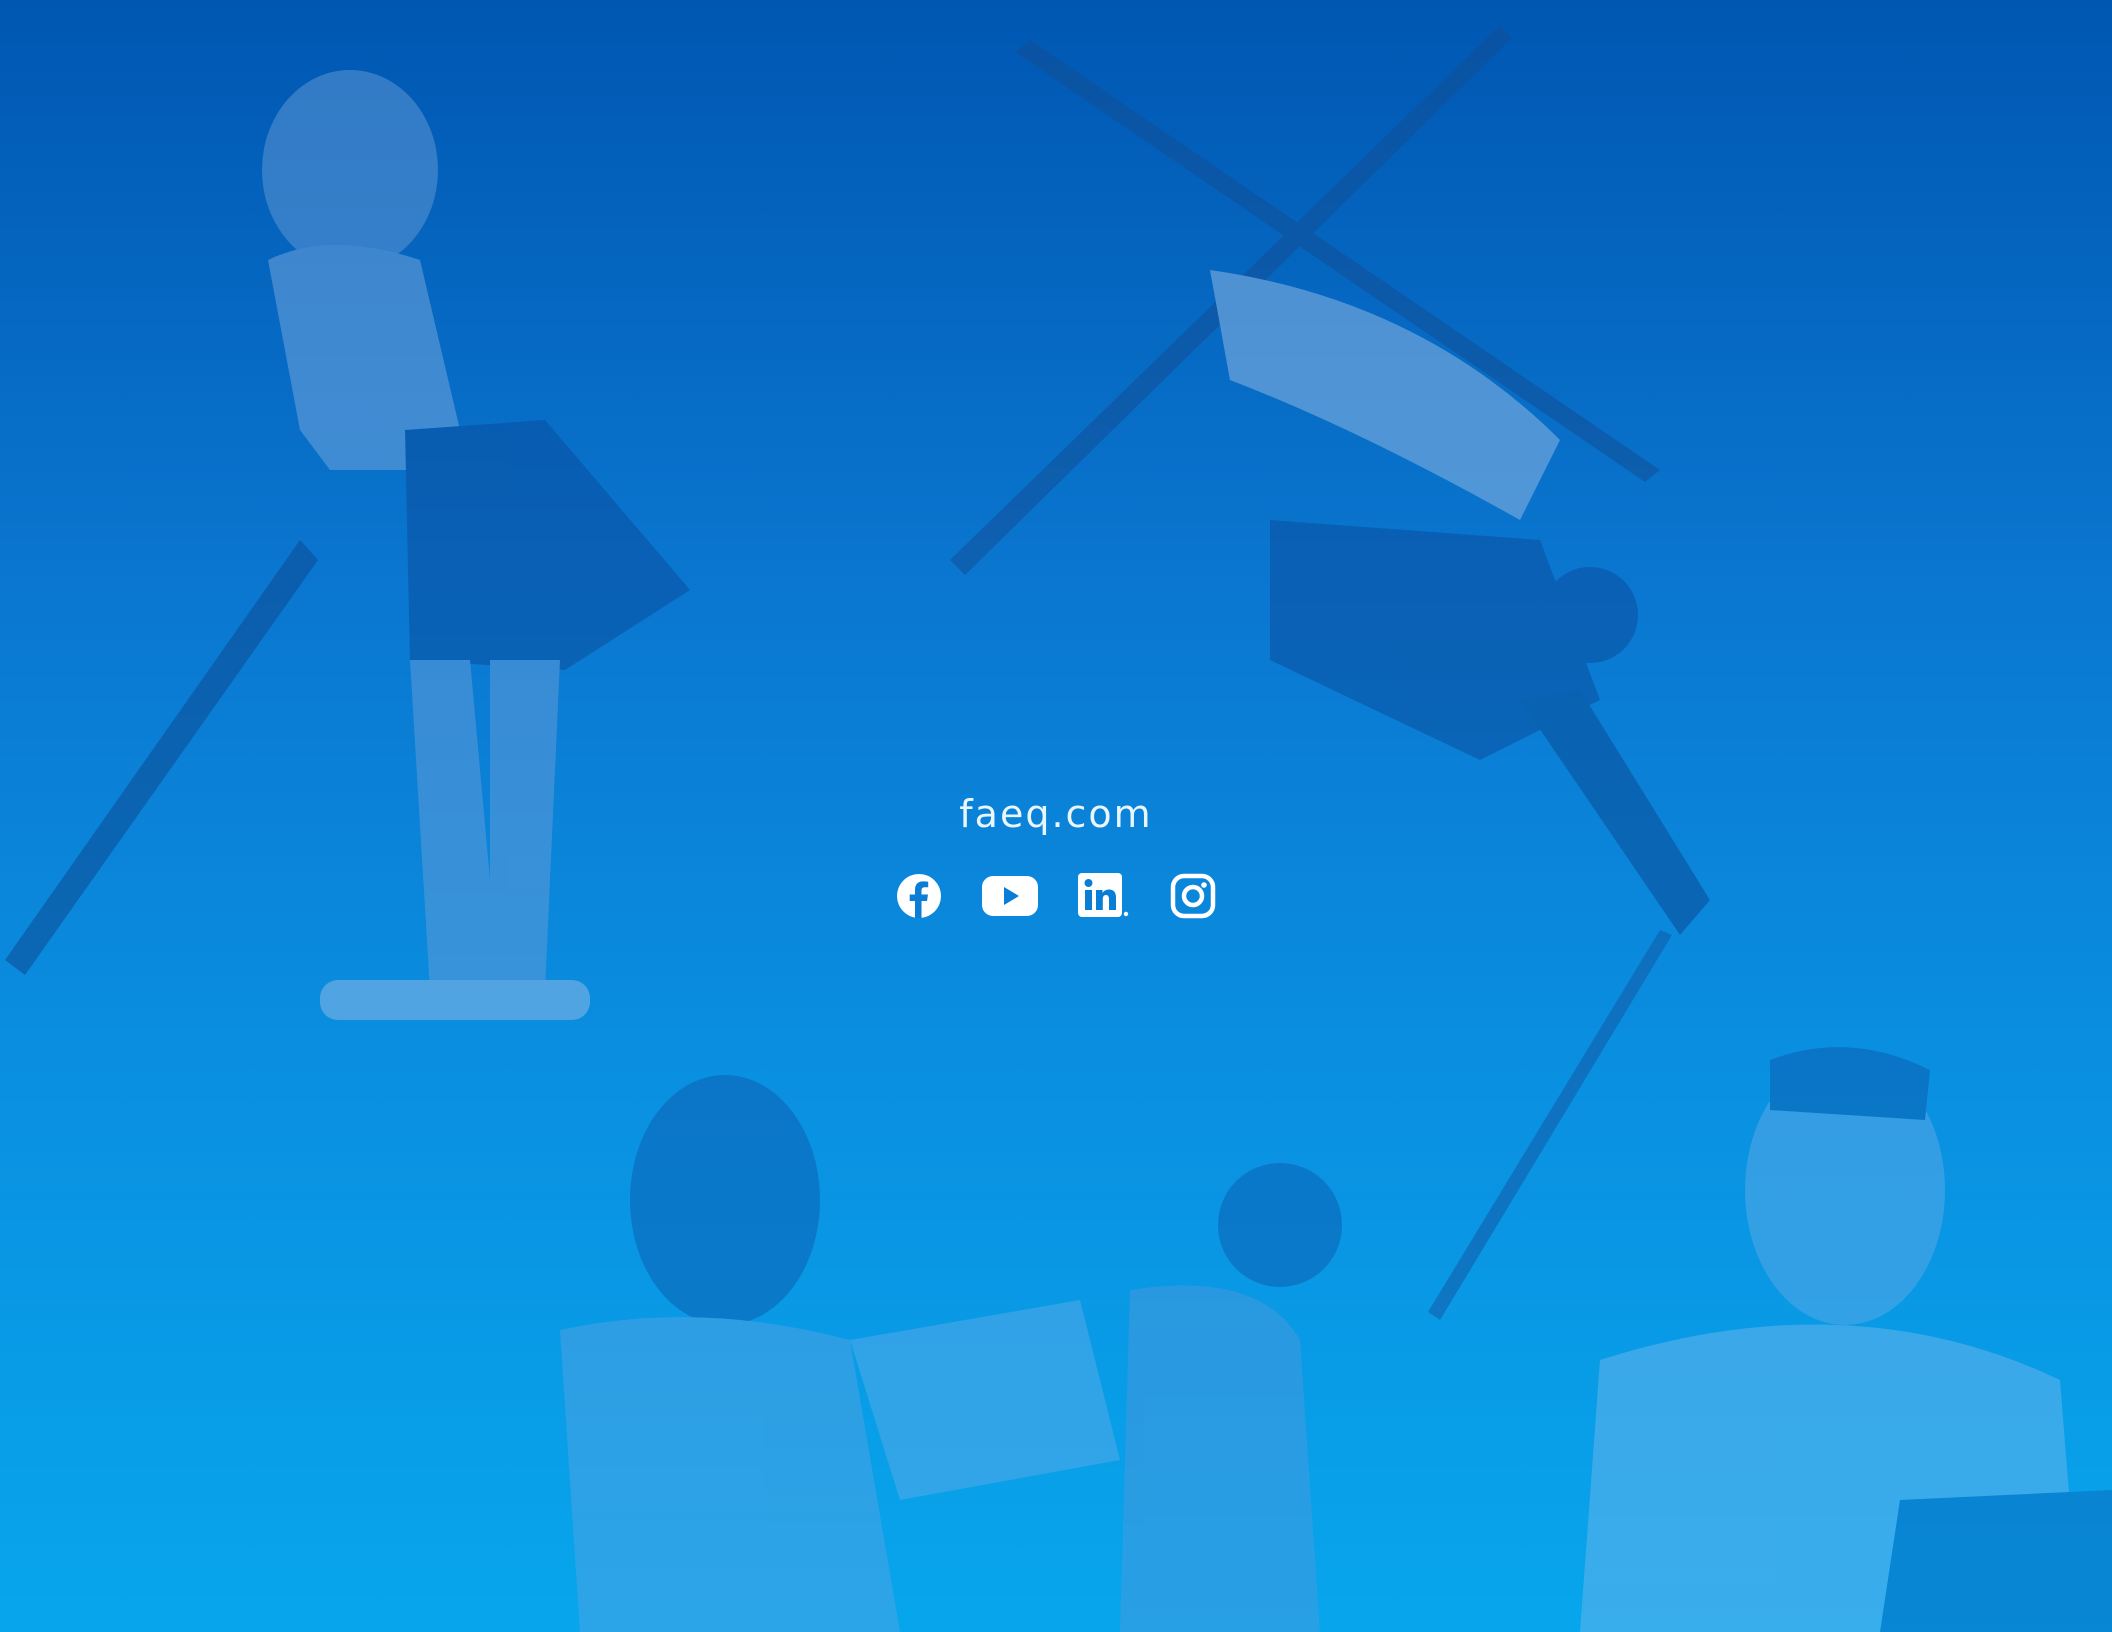 This screenshot has height=1632, width=2112. Describe the element at coordinates (1056, 860) in the screenshot. I see `contact-block: faeq.com` at that location.